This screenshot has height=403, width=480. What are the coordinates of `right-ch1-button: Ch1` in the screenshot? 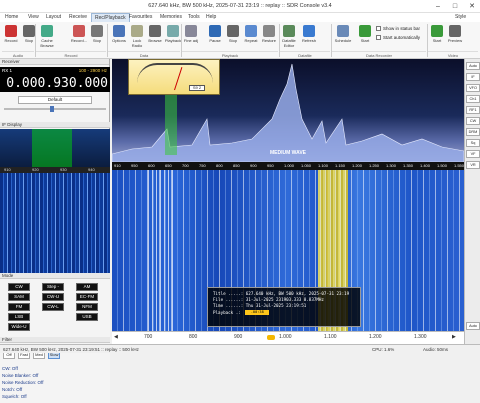 It's located at (473, 99).